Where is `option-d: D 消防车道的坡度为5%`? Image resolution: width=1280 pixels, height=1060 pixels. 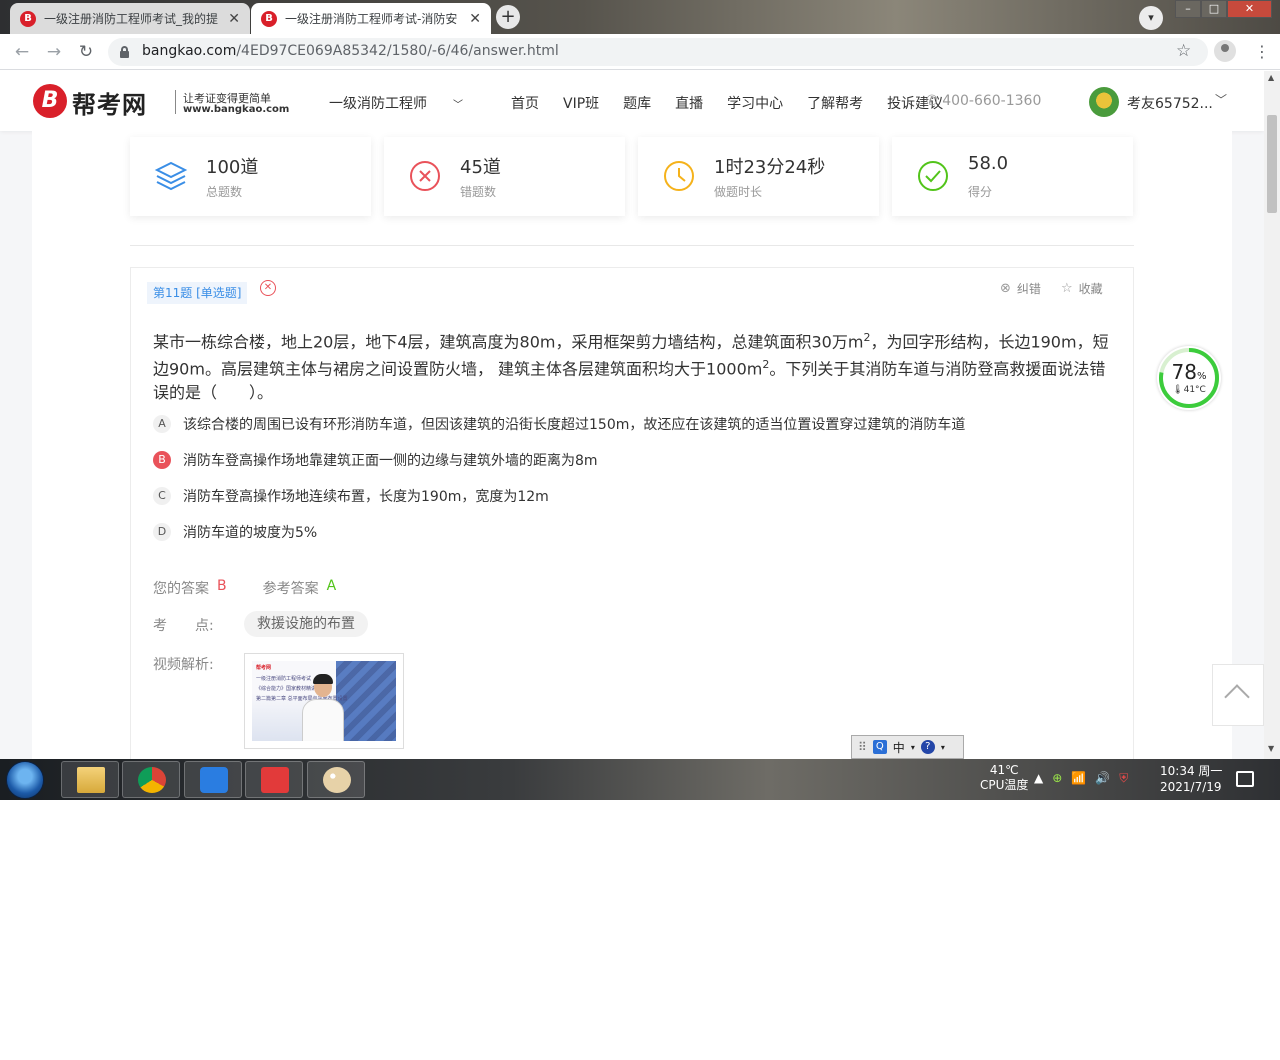 option-d: D 消防车道的坡度为5% is located at coordinates (235, 532).